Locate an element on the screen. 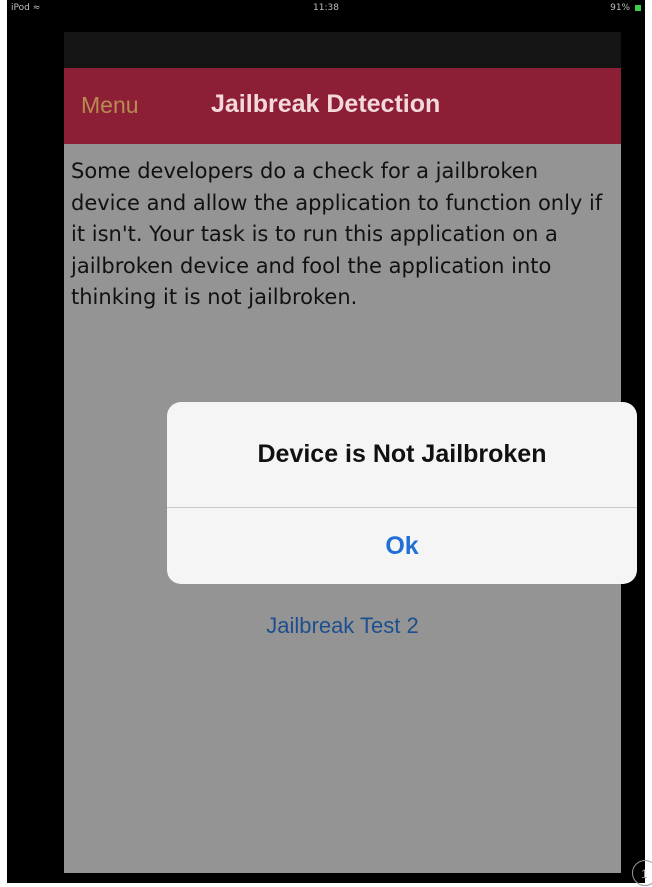  page-title: Jailbreak Detection is located at coordinates (326, 104).